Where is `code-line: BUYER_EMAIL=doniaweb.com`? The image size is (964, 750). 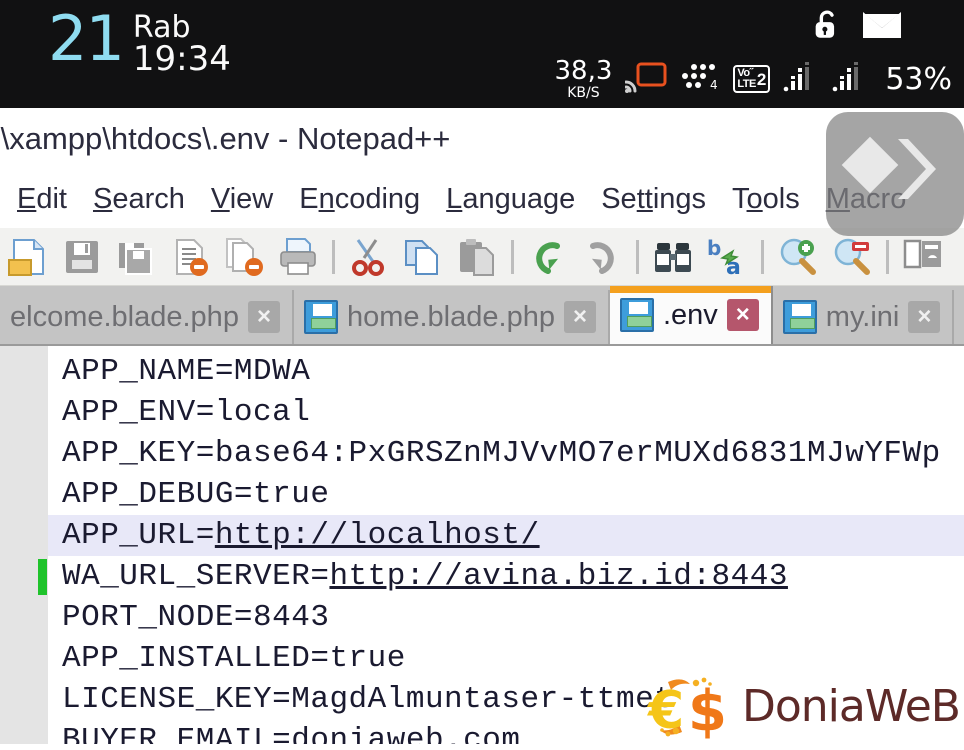
code-line: BUYER_EMAIL=doniaweb.com is located at coordinates (506, 732).